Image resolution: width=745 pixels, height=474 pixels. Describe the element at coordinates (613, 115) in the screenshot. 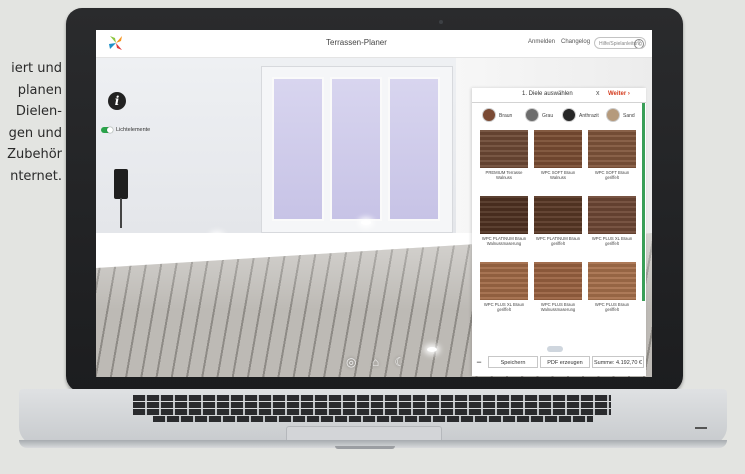

I see `color-swatch-sand` at that location.